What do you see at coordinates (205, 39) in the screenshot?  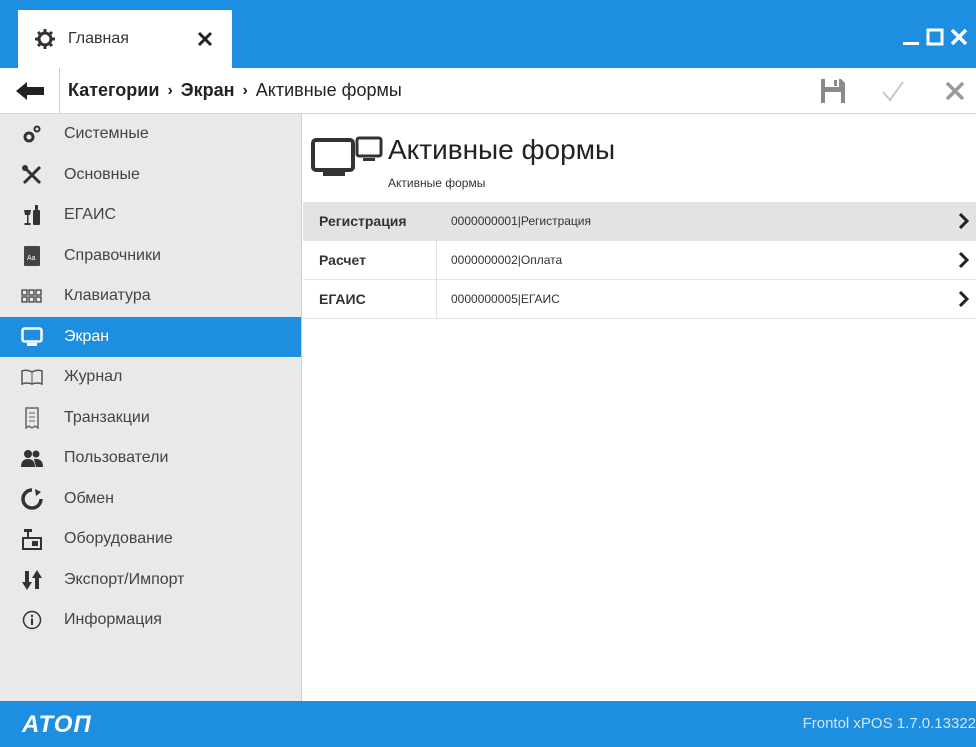 I see `close-tab-icon` at bounding box center [205, 39].